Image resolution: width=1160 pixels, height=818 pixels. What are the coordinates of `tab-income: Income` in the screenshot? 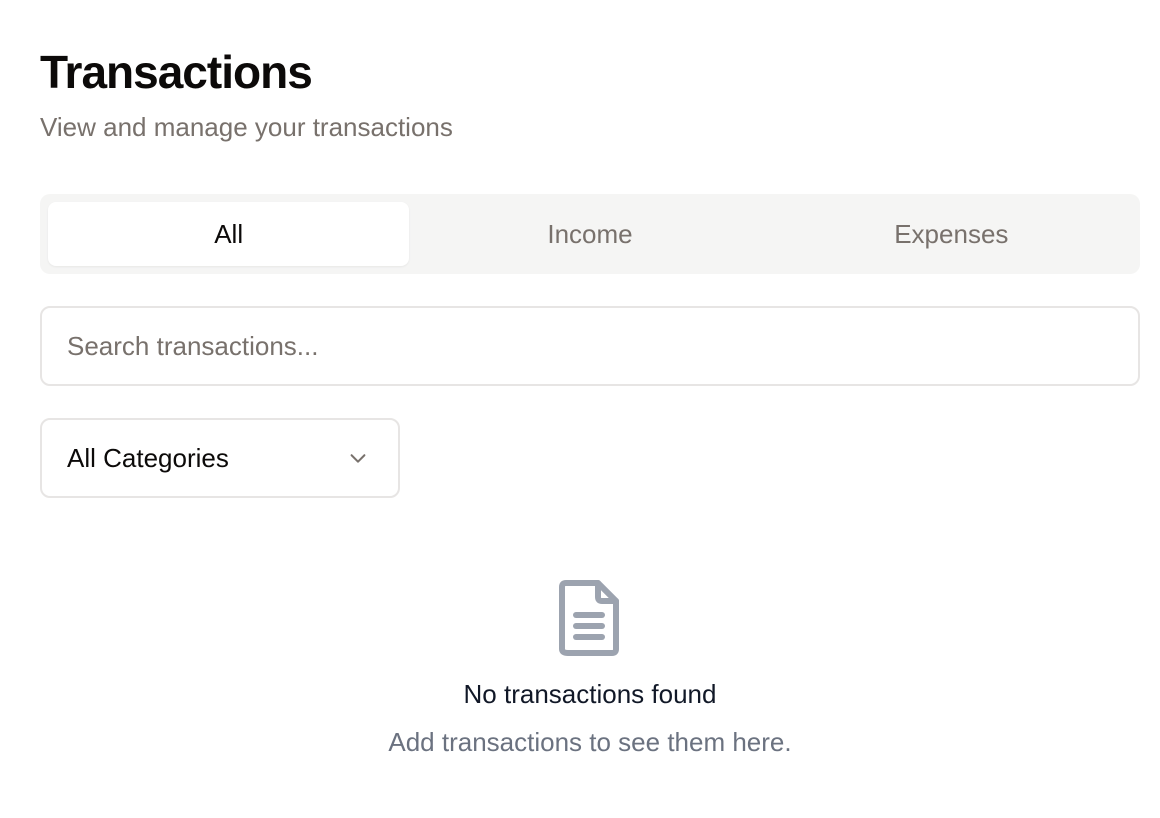 It's located at (589, 234).